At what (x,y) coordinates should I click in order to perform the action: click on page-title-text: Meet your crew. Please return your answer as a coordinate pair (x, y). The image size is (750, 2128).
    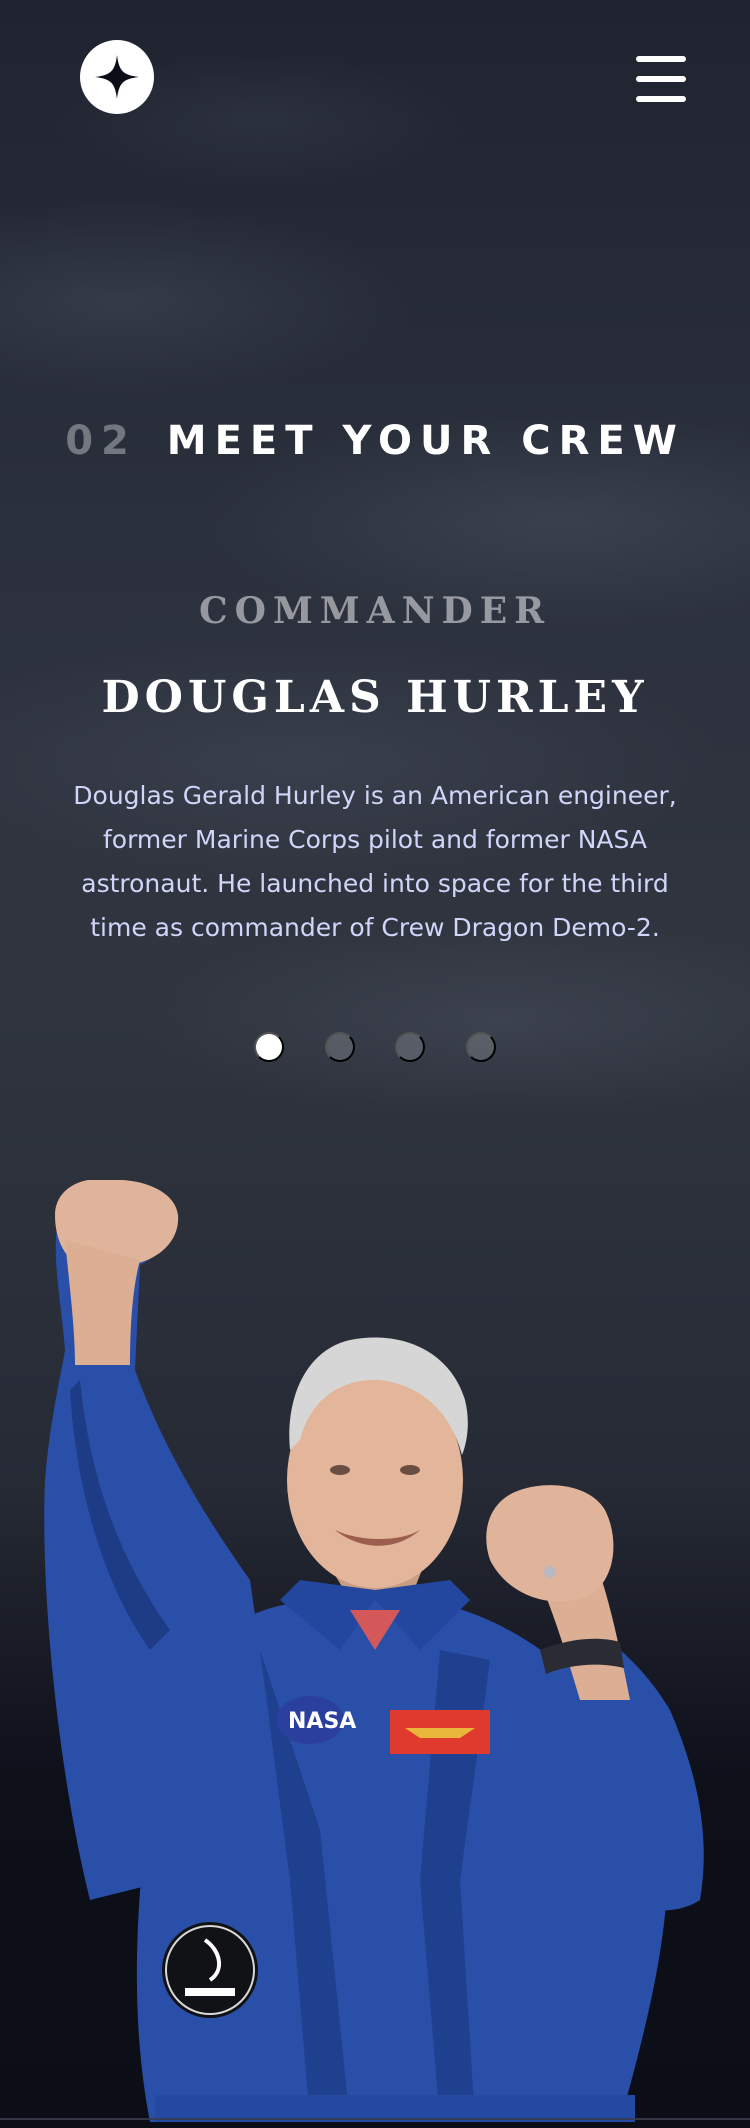
    Looking at the image, I should click on (425, 441).